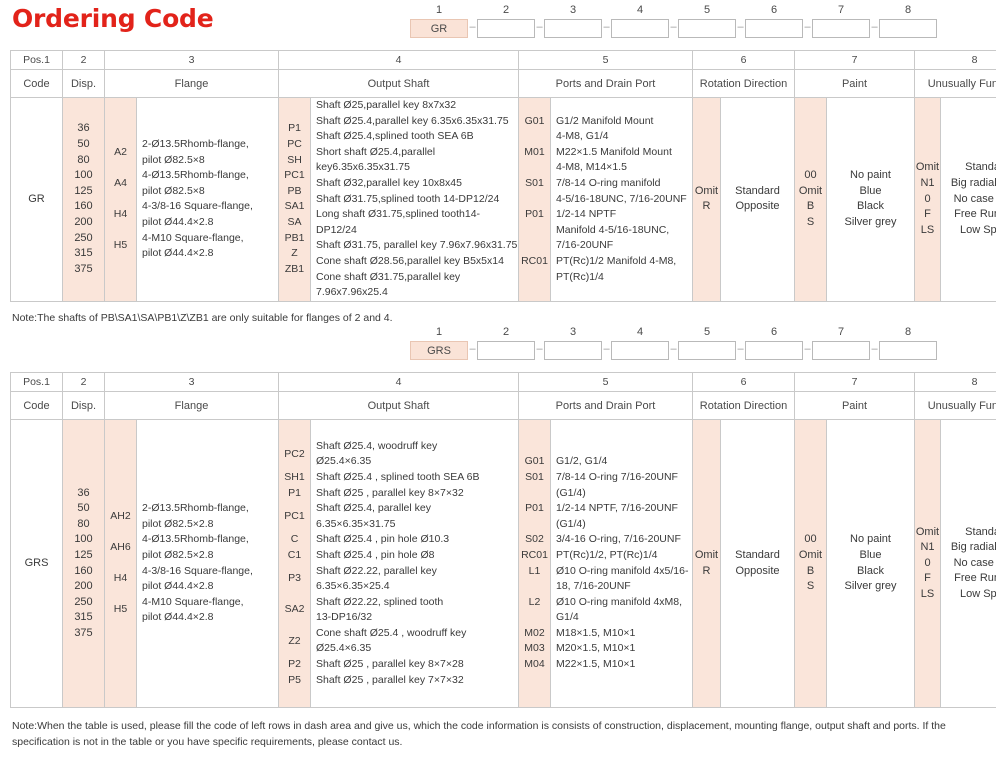 The height and width of the screenshot is (761, 996). What do you see at coordinates (706, 206) in the screenshot?
I see `rotation-code-item: R` at bounding box center [706, 206].